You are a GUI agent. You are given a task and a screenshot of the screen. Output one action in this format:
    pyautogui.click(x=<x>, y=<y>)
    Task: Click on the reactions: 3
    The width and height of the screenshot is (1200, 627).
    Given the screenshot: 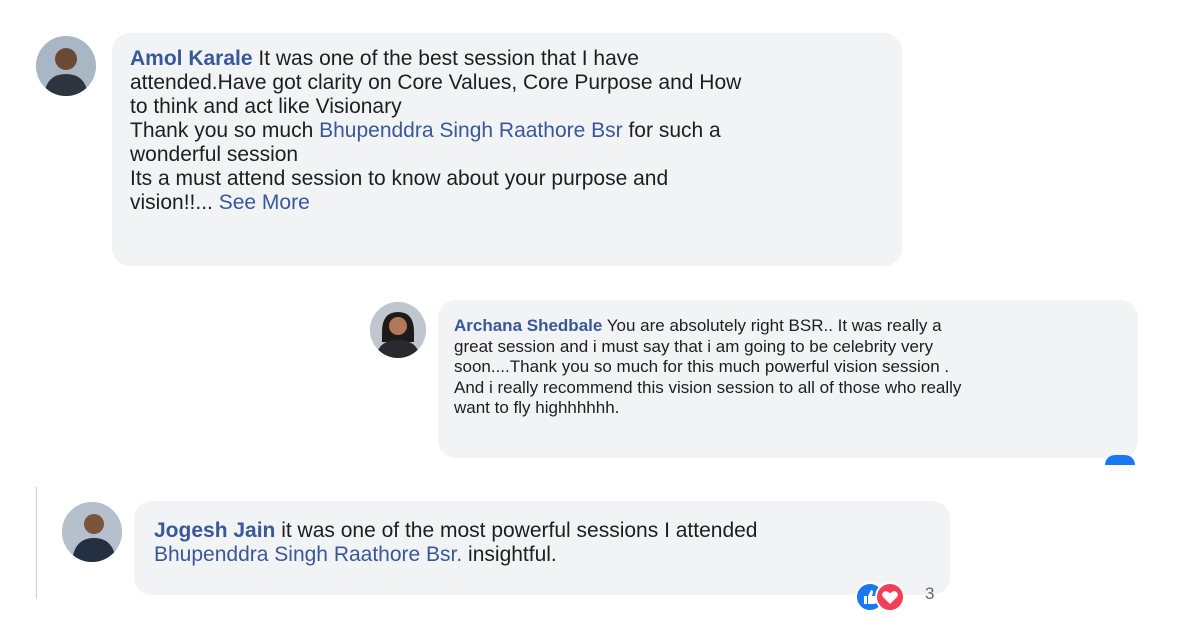 What is the action you would take?
    pyautogui.click(x=900, y=597)
    